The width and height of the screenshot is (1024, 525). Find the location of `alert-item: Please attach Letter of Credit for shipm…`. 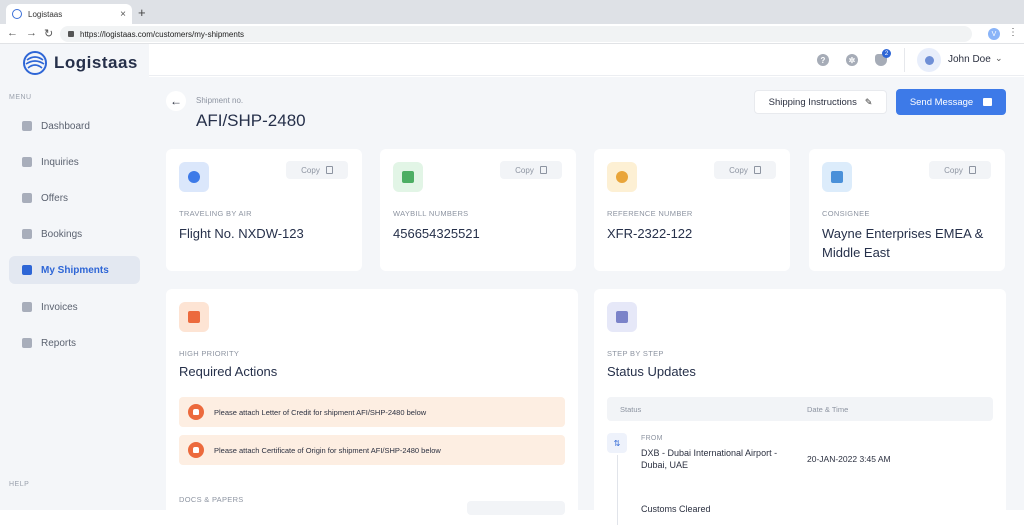

alert-item: Please attach Letter of Credit for shipm… is located at coordinates (372, 412).